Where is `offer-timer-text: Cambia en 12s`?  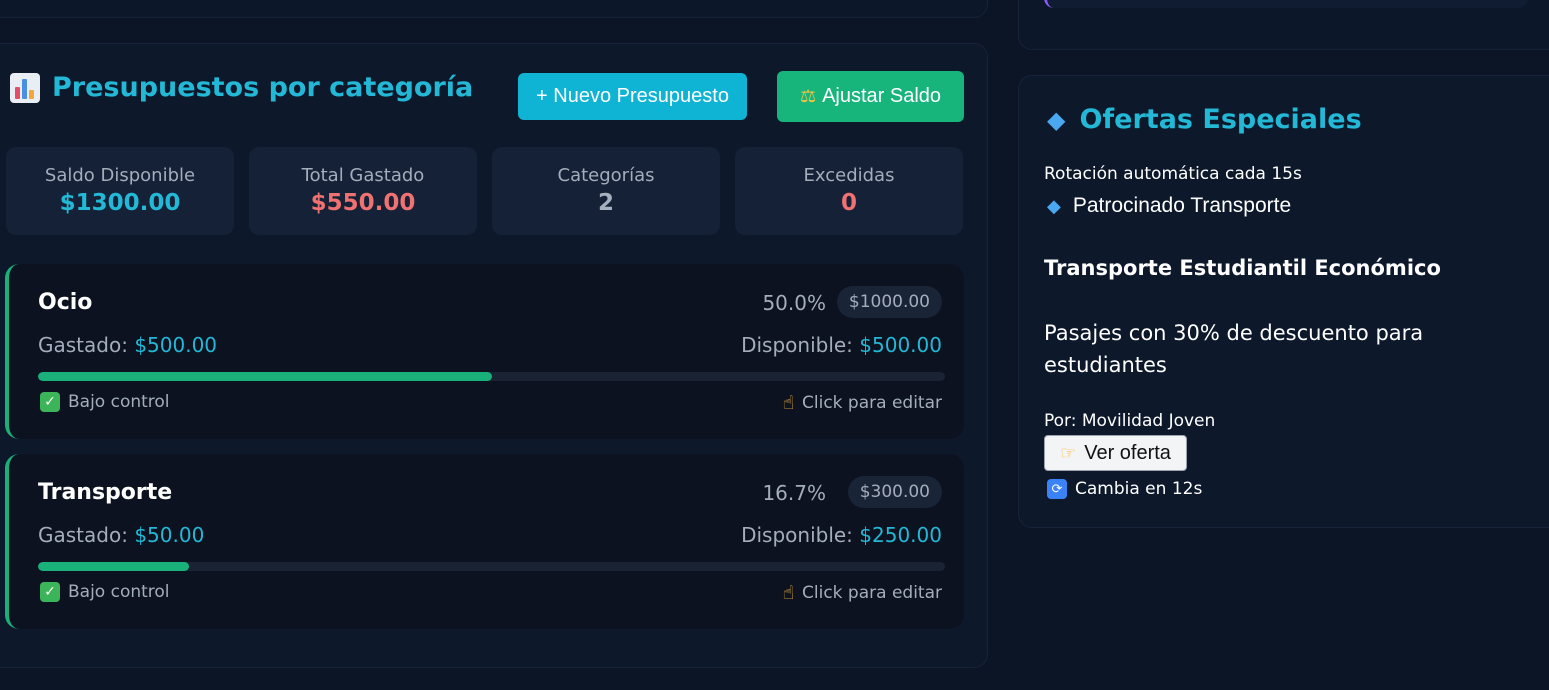 offer-timer-text: Cambia en 12s is located at coordinates (1139, 489).